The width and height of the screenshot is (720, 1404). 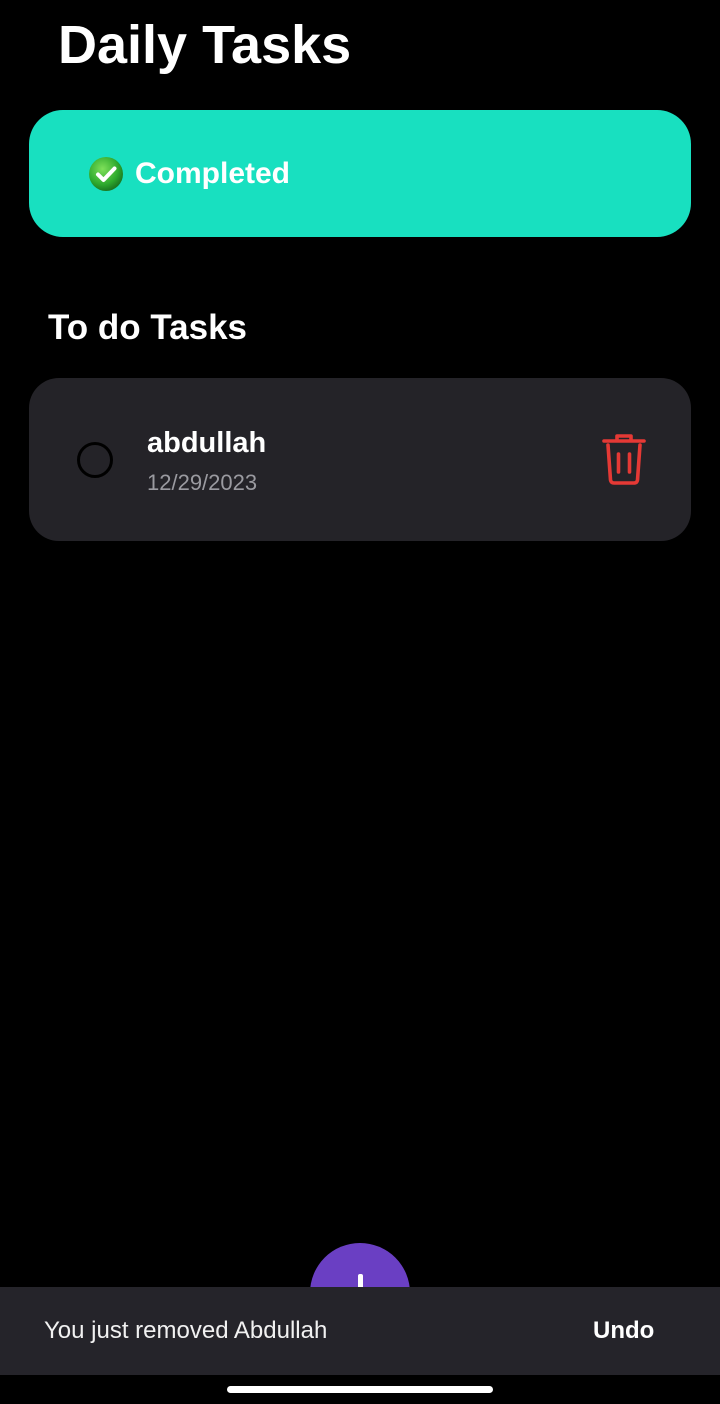 What do you see at coordinates (360, 1389) in the screenshot?
I see `home-indicator` at bounding box center [360, 1389].